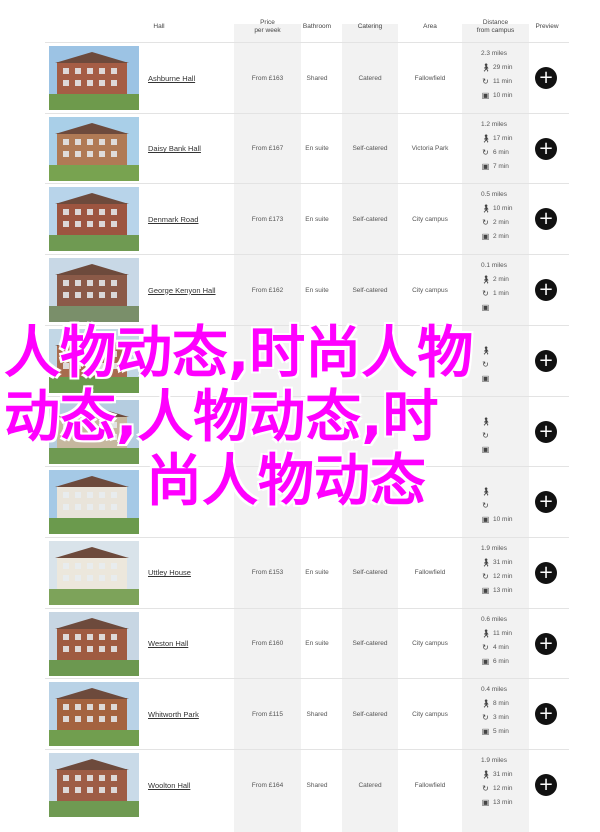  What do you see at coordinates (430, 432) in the screenshot?
I see `area-cell` at bounding box center [430, 432].